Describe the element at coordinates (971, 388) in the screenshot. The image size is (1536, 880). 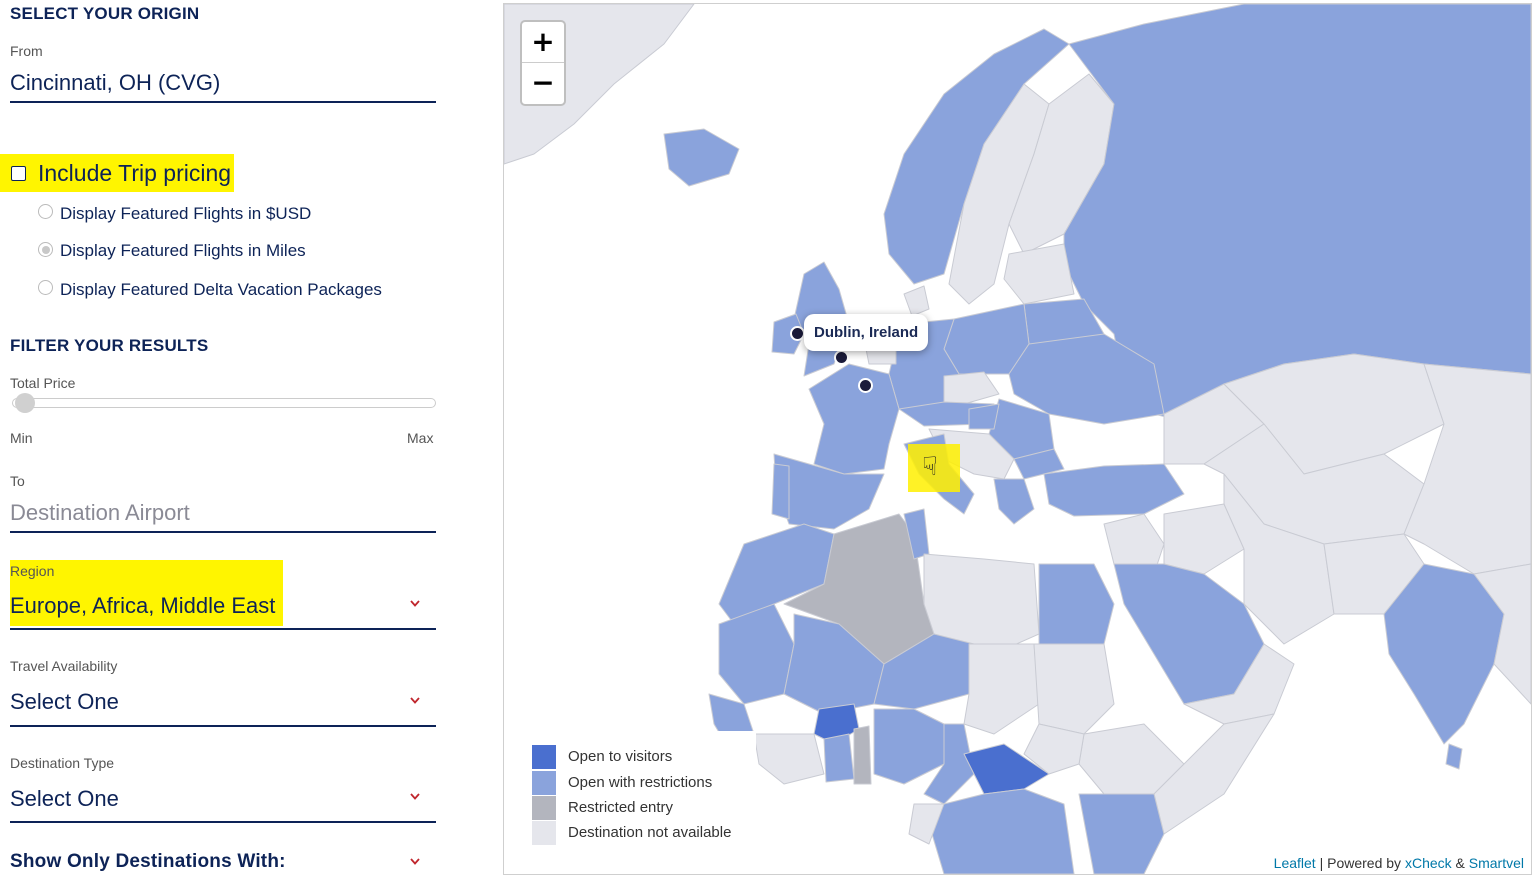
I see `czech-region` at that location.